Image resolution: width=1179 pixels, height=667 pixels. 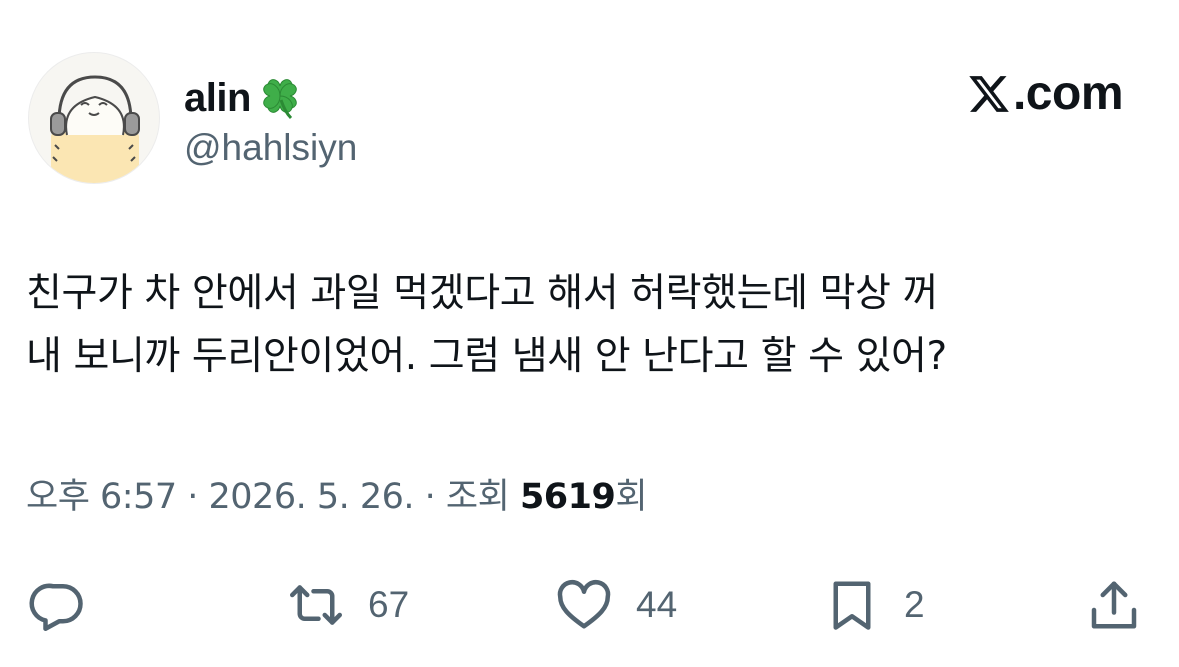 I want to click on like-button: 44, so click(x=615, y=605).